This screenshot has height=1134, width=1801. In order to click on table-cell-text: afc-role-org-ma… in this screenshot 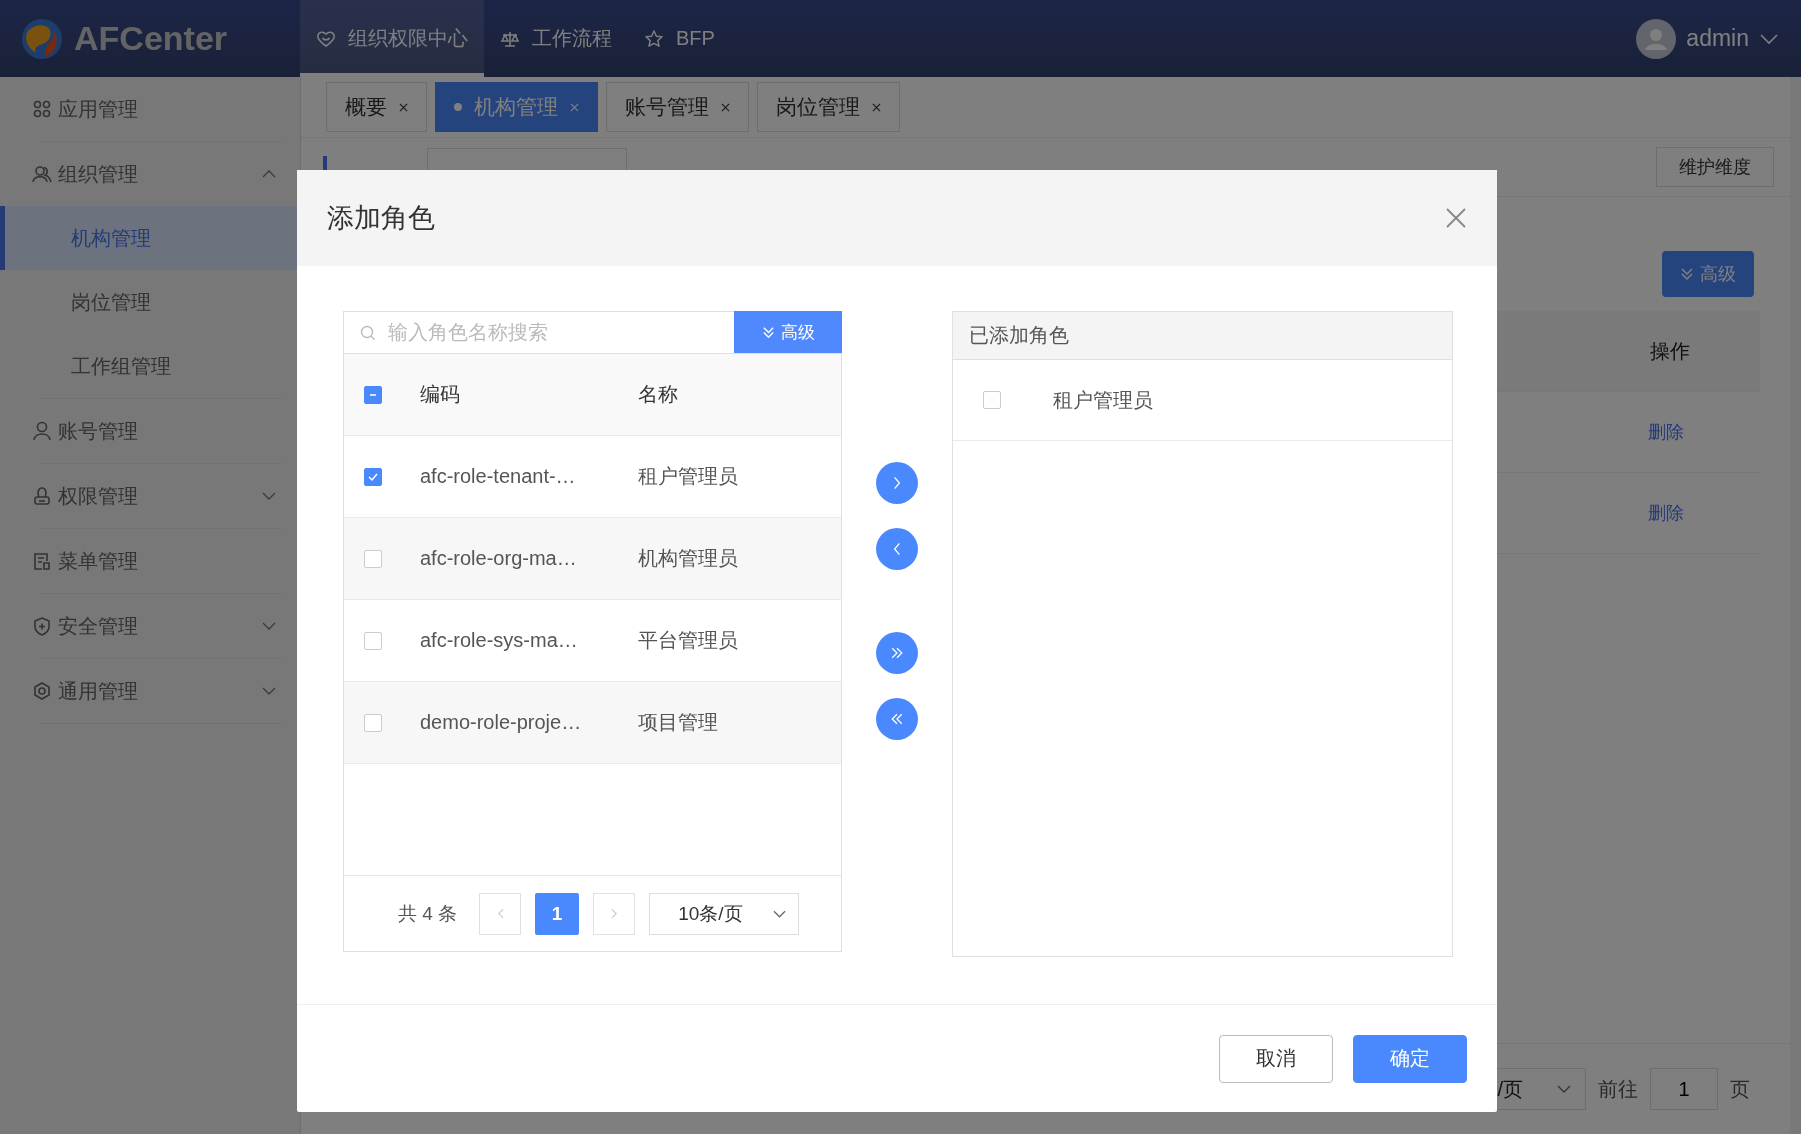, I will do `click(499, 558)`.